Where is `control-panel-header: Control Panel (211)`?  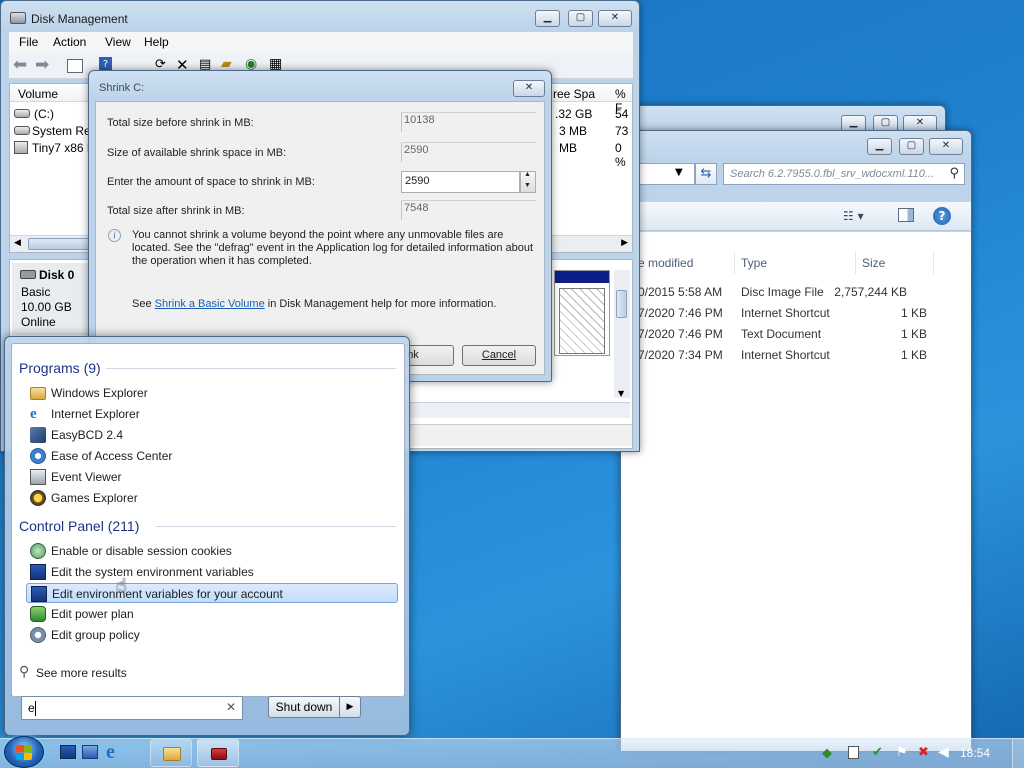
control-panel-header: Control Panel (211) is located at coordinates (79, 526).